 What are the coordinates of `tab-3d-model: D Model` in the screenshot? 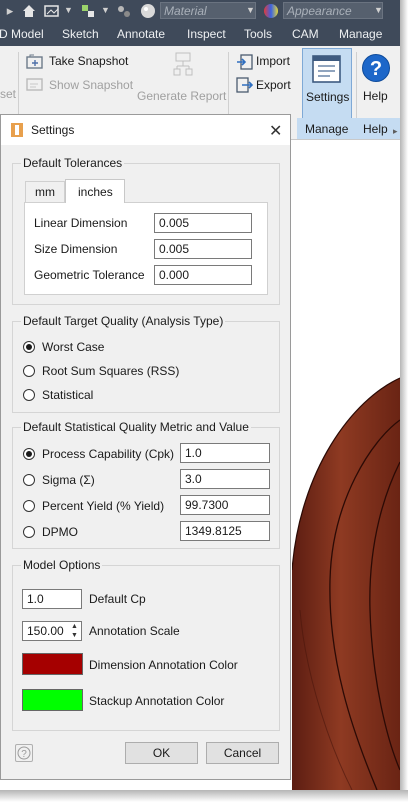 It's located at (22, 34).